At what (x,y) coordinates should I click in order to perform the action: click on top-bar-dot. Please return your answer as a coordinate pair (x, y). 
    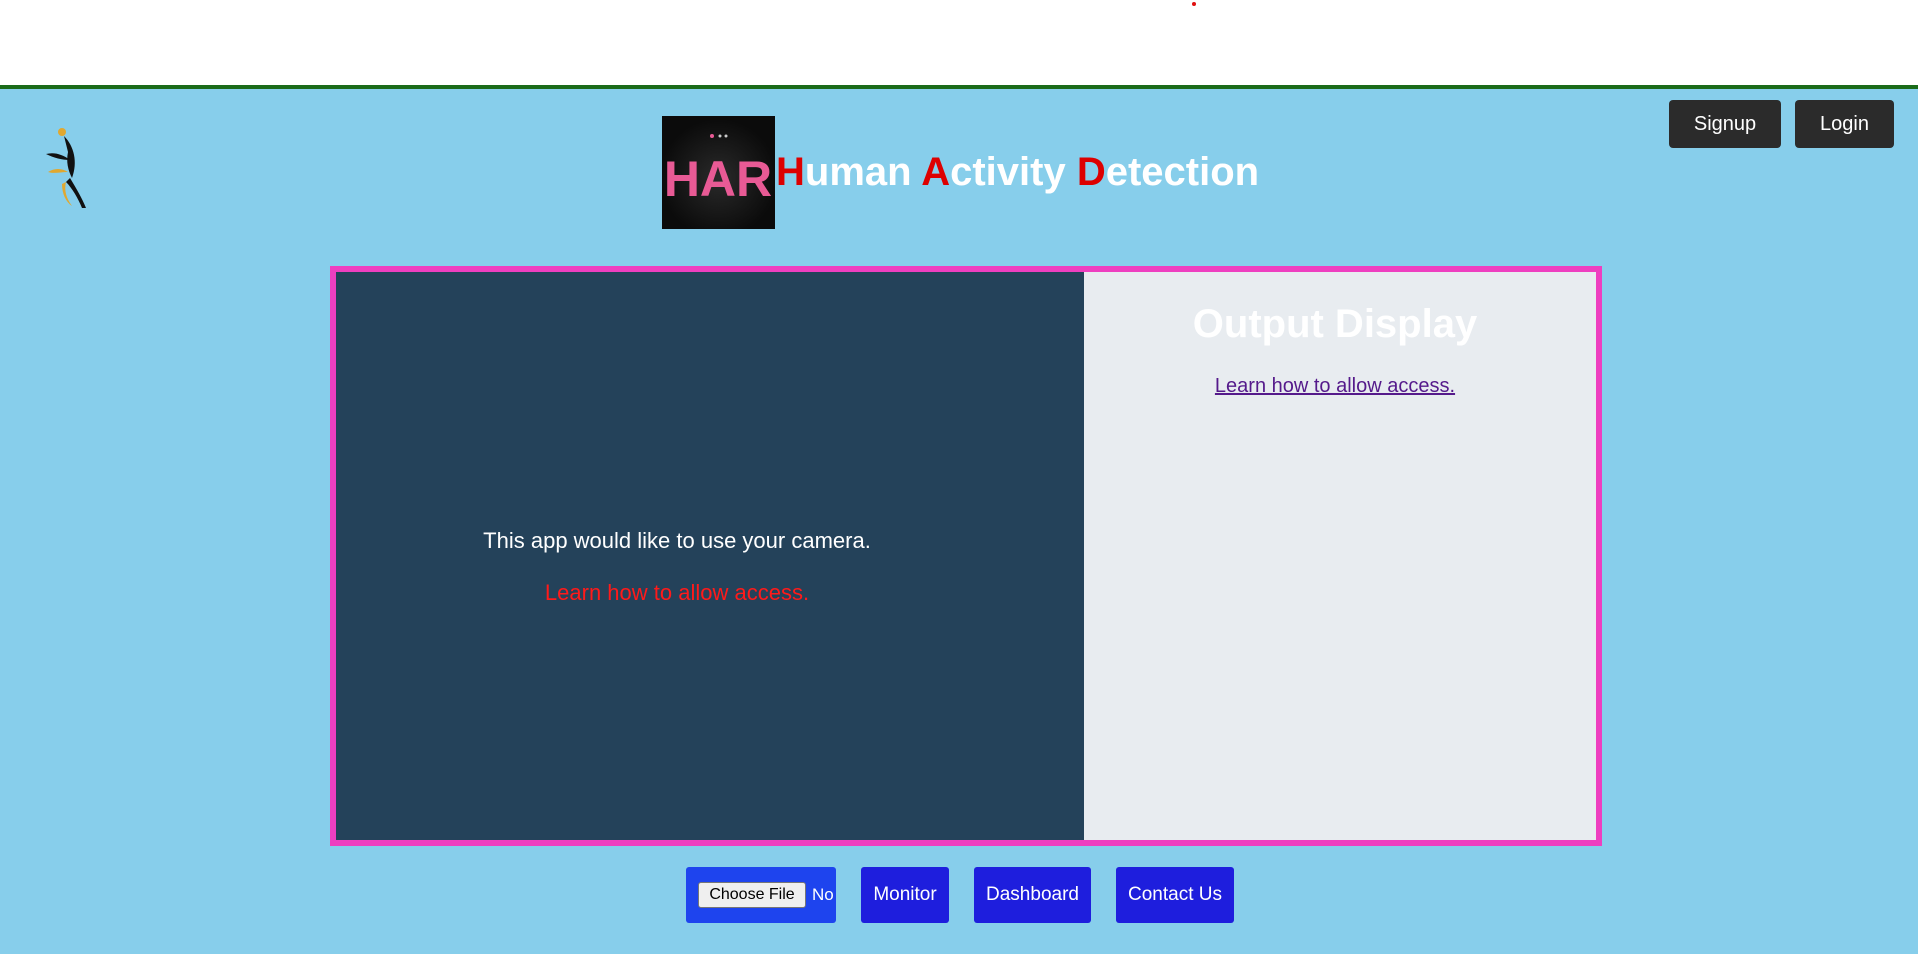
    Looking at the image, I should click on (1194, 4).